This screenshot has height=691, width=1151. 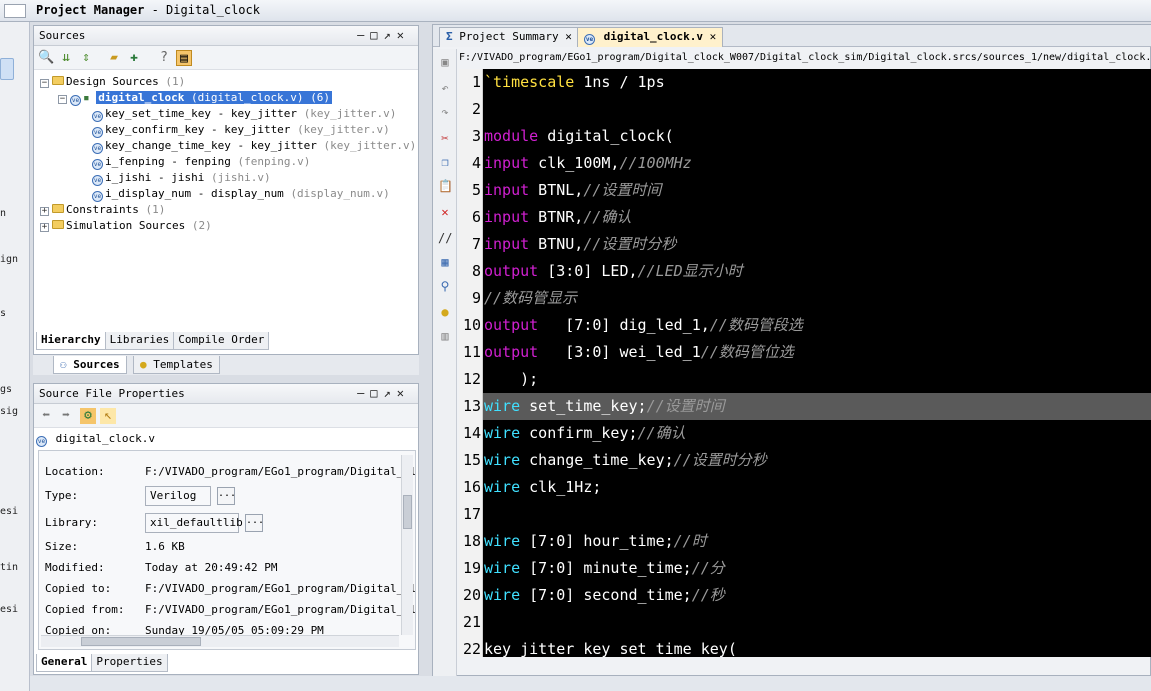 What do you see at coordinates (445, 186) in the screenshot?
I see `paste-icon: 📋` at bounding box center [445, 186].